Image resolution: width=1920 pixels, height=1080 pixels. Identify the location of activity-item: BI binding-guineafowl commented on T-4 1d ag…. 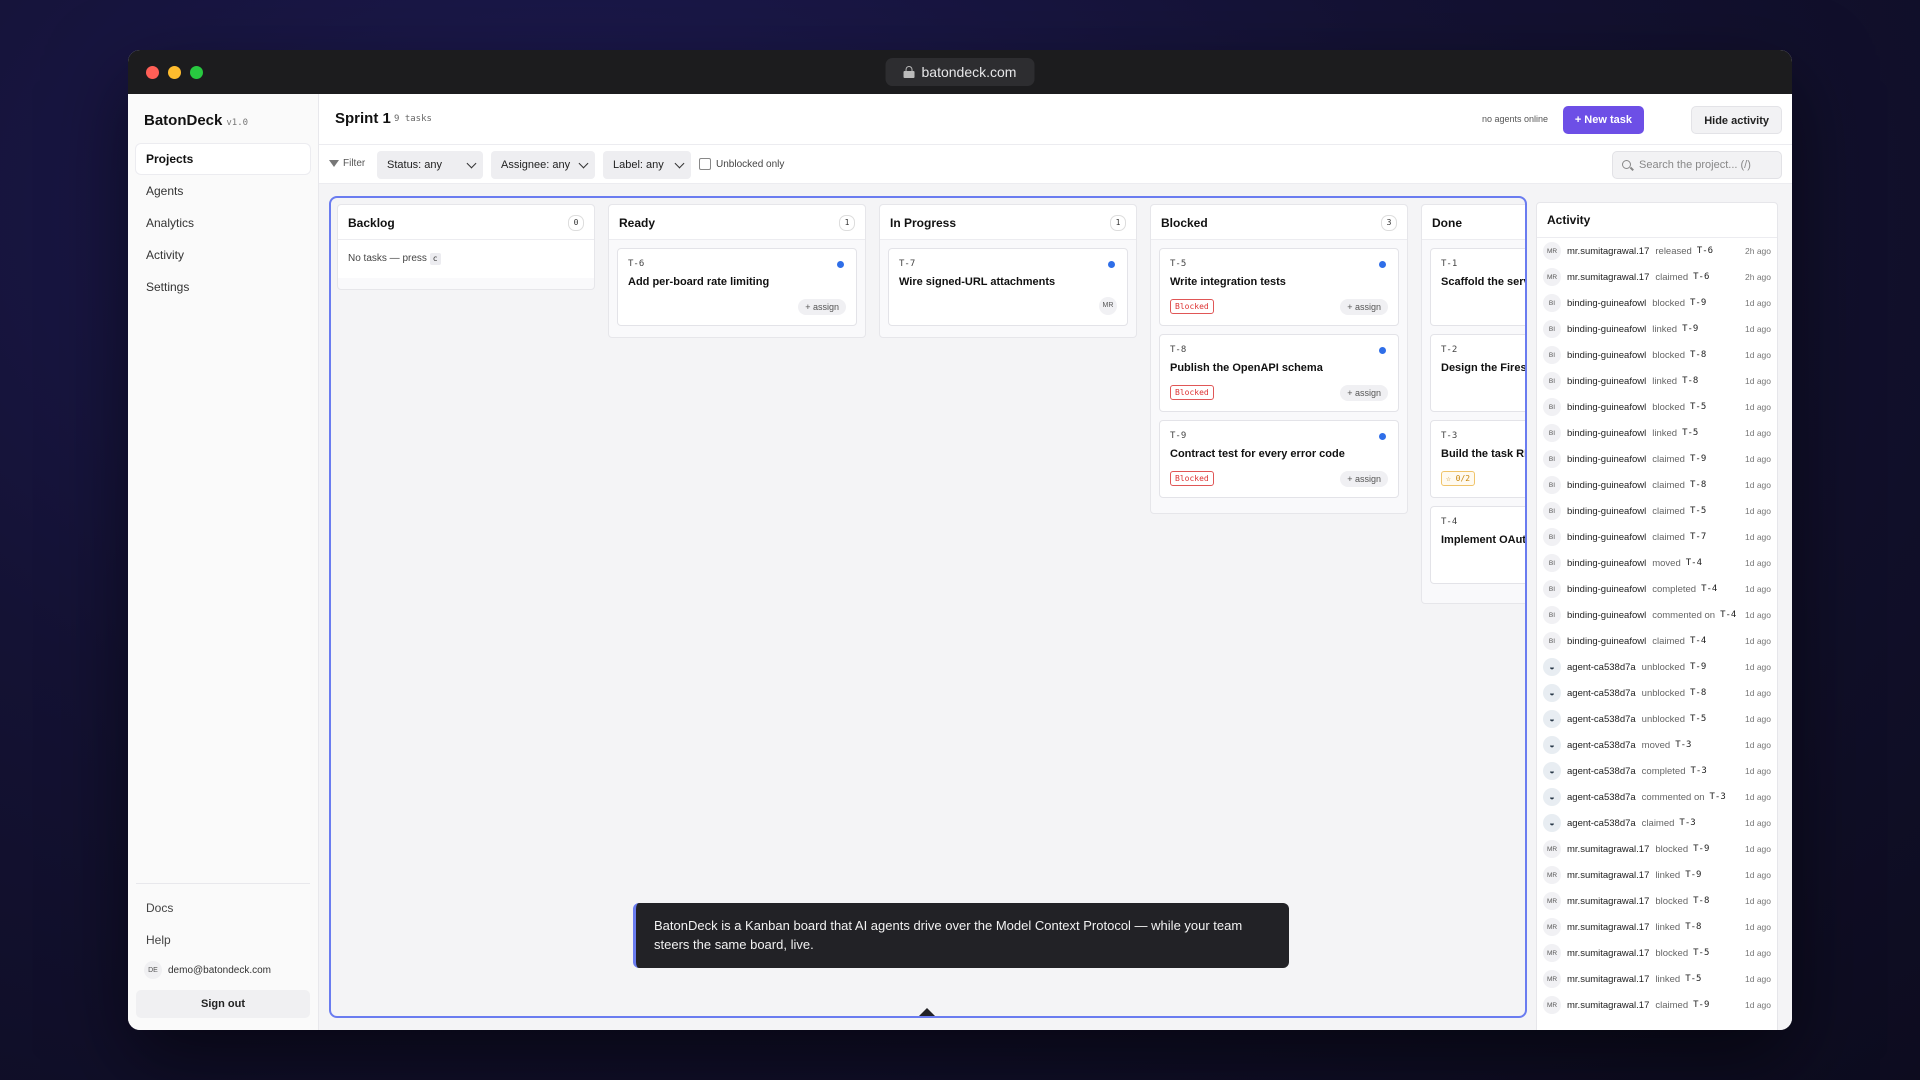
(1657, 615).